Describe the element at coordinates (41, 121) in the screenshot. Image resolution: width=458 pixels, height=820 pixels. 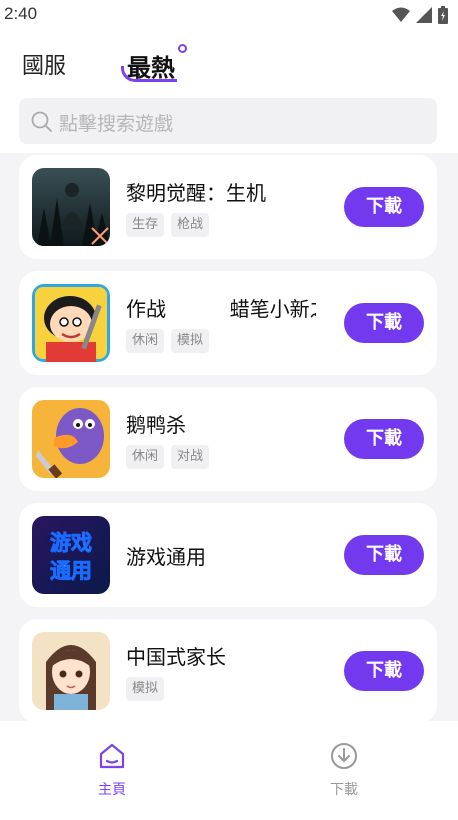
I see `search-icon` at that location.